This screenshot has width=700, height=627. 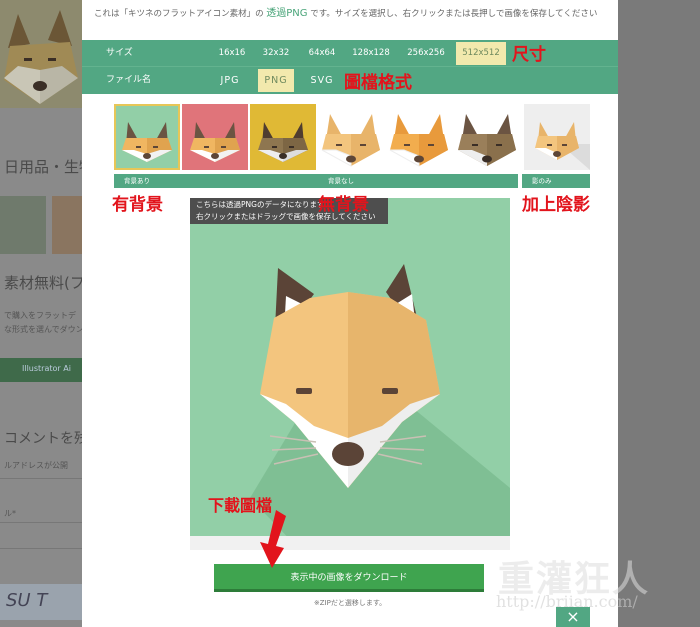 I want to click on format-option-png: PNG, so click(x=276, y=80).